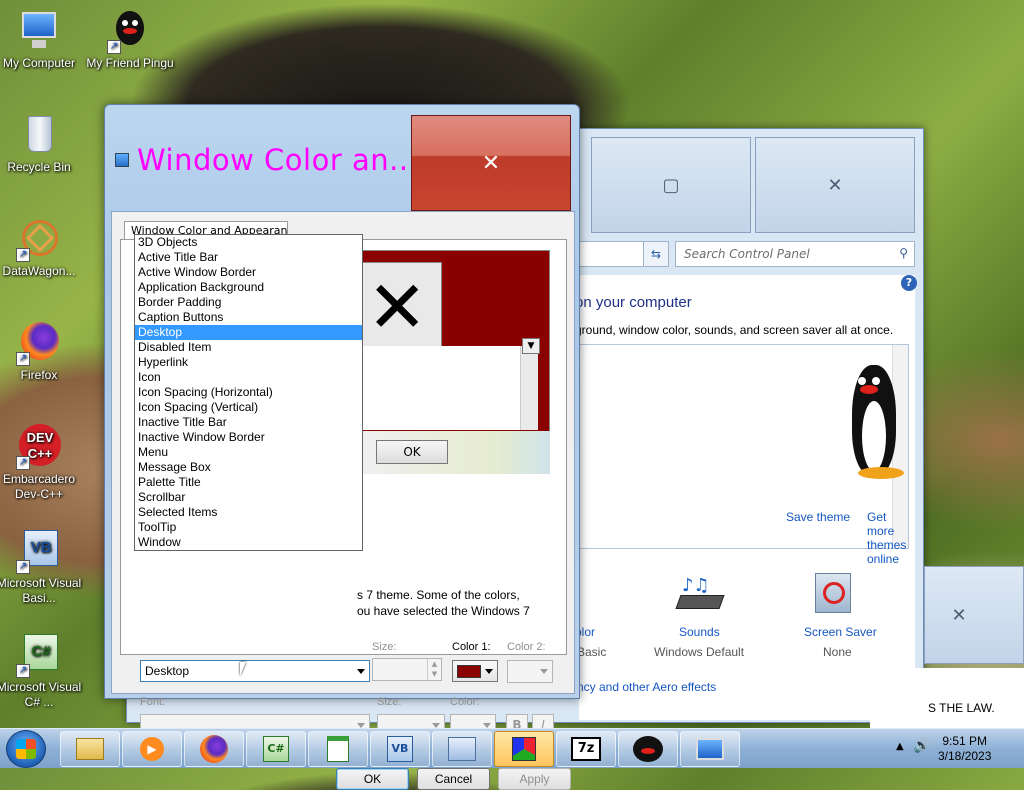 This screenshot has height=790, width=1024. What do you see at coordinates (248, 302) in the screenshot?
I see `dropdown-option: Border Padding` at bounding box center [248, 302].